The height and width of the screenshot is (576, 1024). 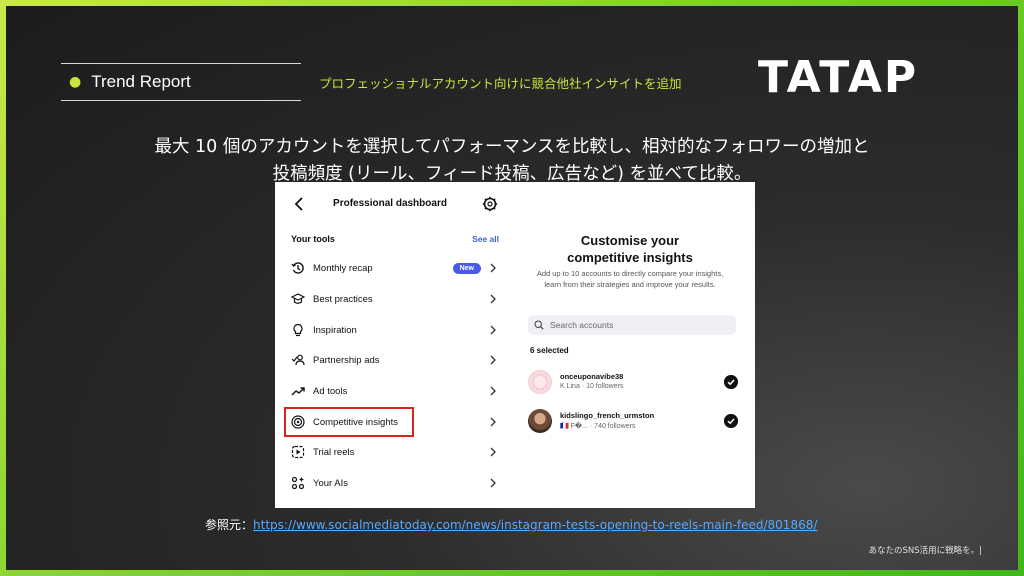 What do you see at coordinates (490, 204) in the screenshot?
I see `settings-icon` at bounding box center [490, 204].